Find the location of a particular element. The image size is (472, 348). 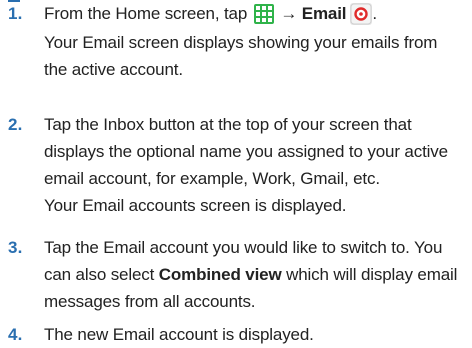

step-note: Your Email accounts screen is displayed. is located at coordinates (195, 205).